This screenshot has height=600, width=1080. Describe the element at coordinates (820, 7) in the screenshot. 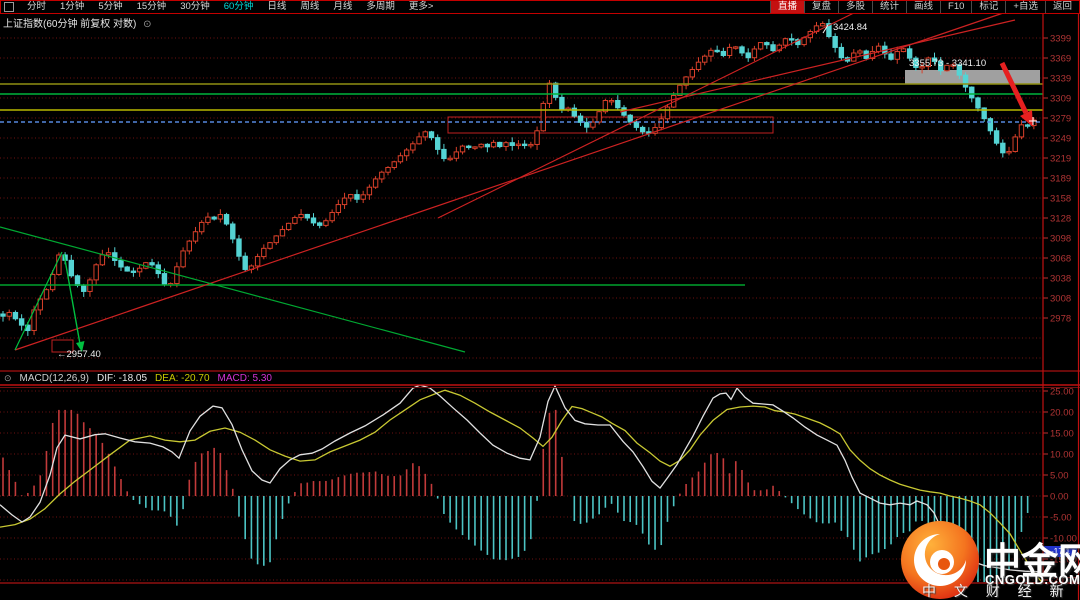

I see `menu-replay: 复盘` at that location.